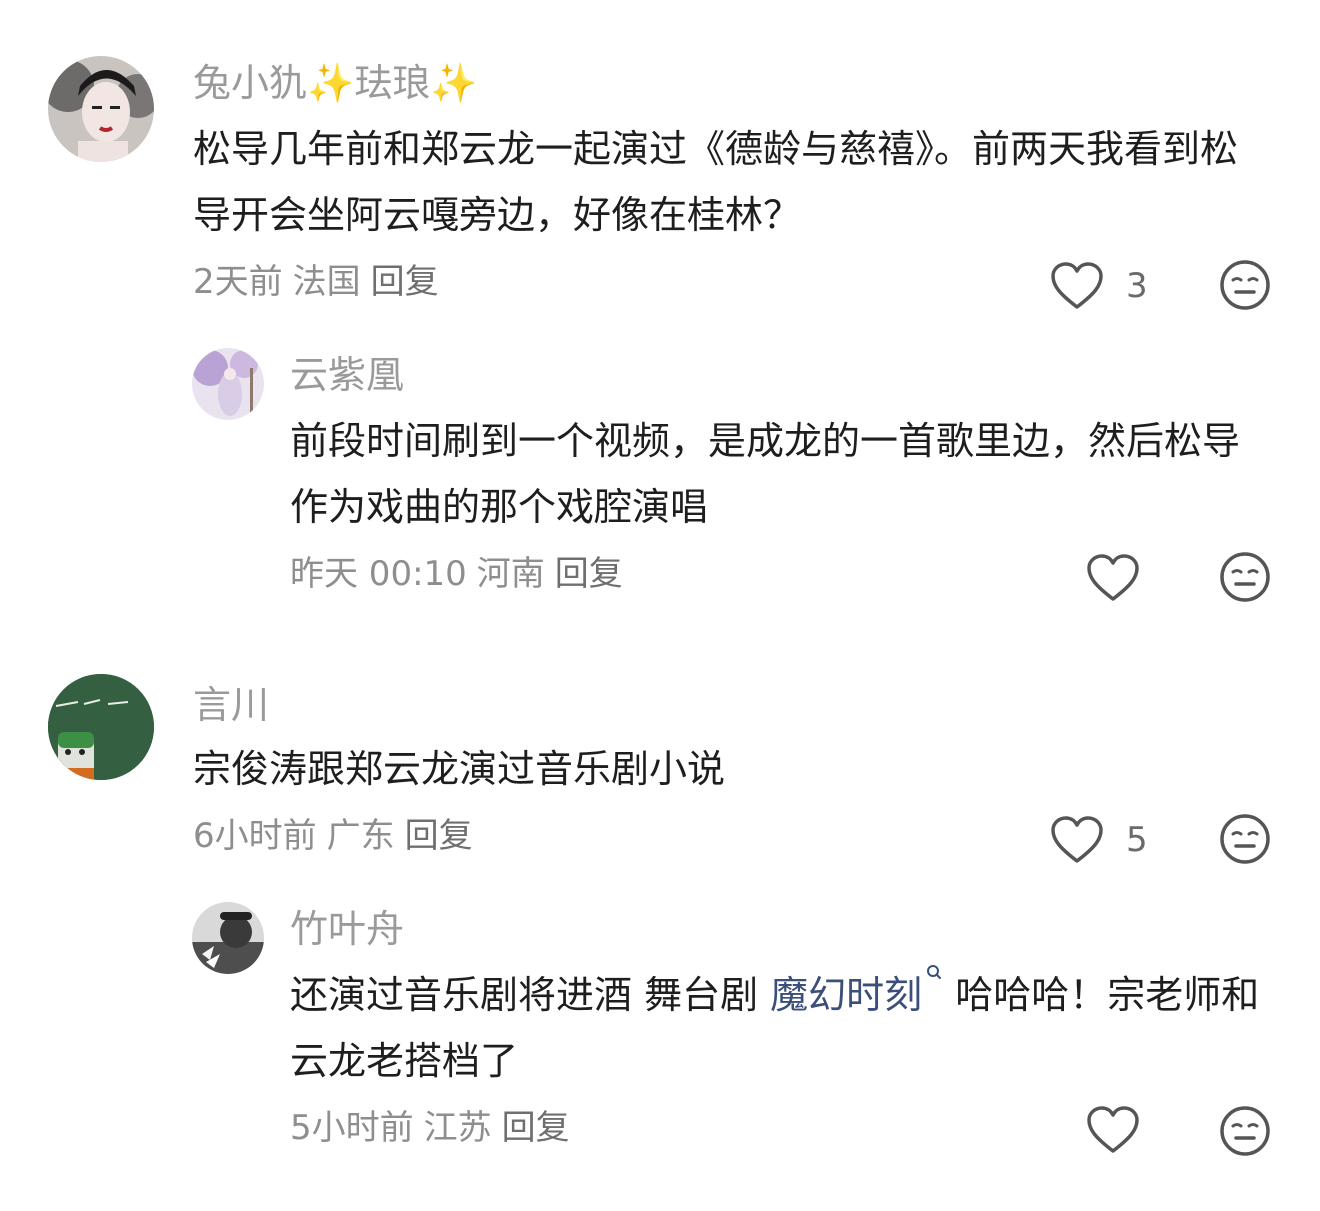  I want to click on reply-meta: 5小时前 江苏 回复, so click(435, 1128).